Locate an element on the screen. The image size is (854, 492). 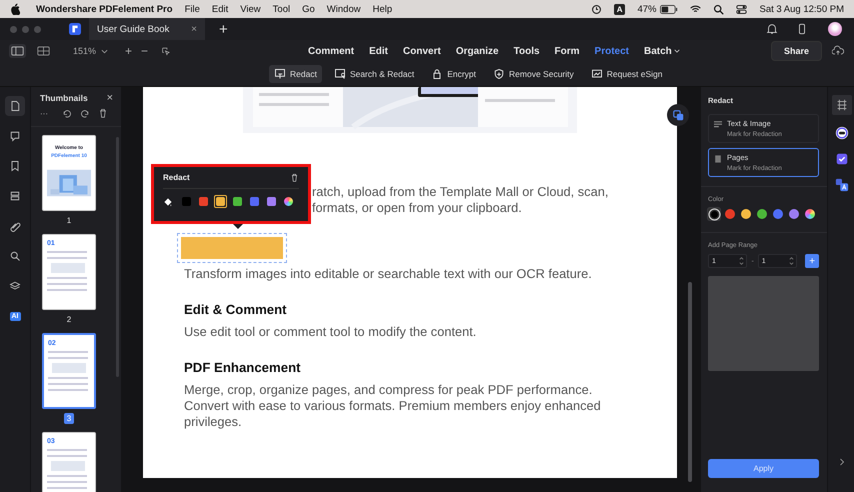
zoom-in-button: + is located at coordinates (128, 51).